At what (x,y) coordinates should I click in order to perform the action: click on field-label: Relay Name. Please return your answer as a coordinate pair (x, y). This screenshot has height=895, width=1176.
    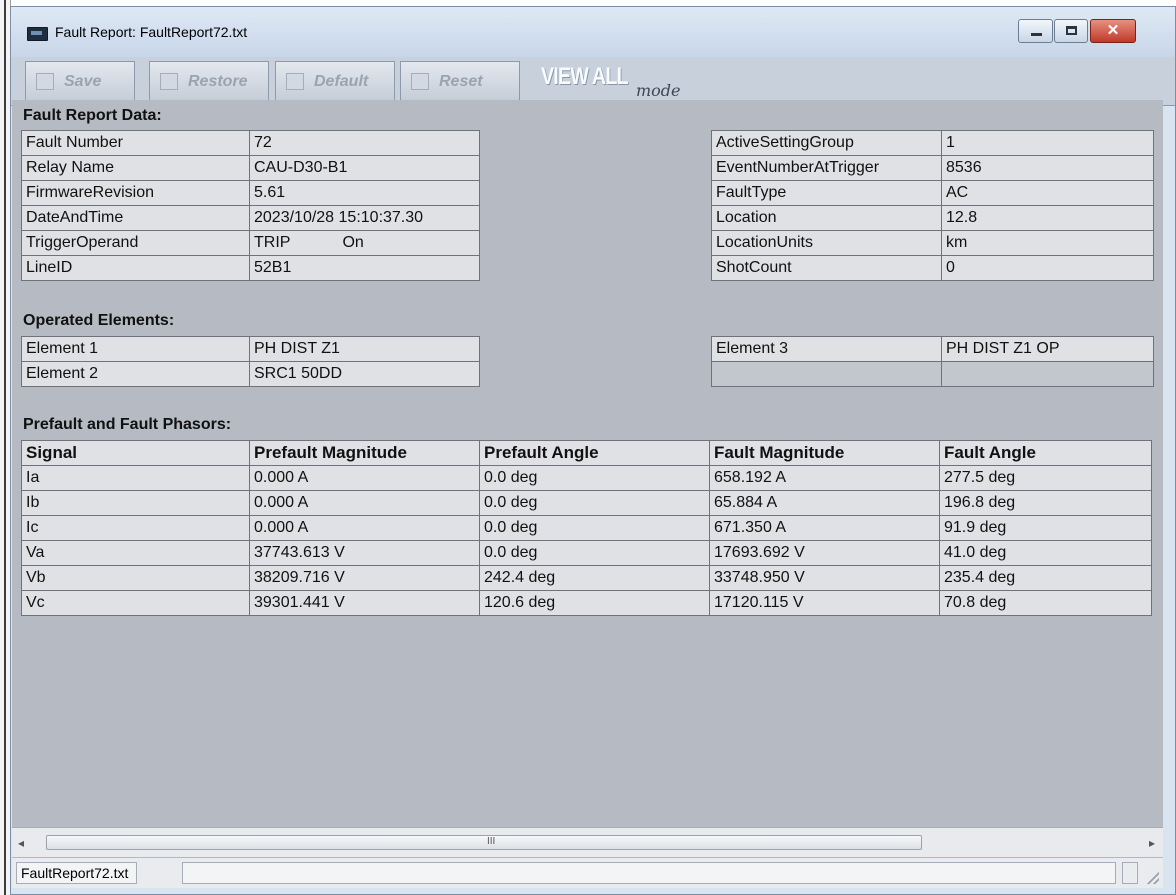
    Looking at the image, I should click on (135, 168).